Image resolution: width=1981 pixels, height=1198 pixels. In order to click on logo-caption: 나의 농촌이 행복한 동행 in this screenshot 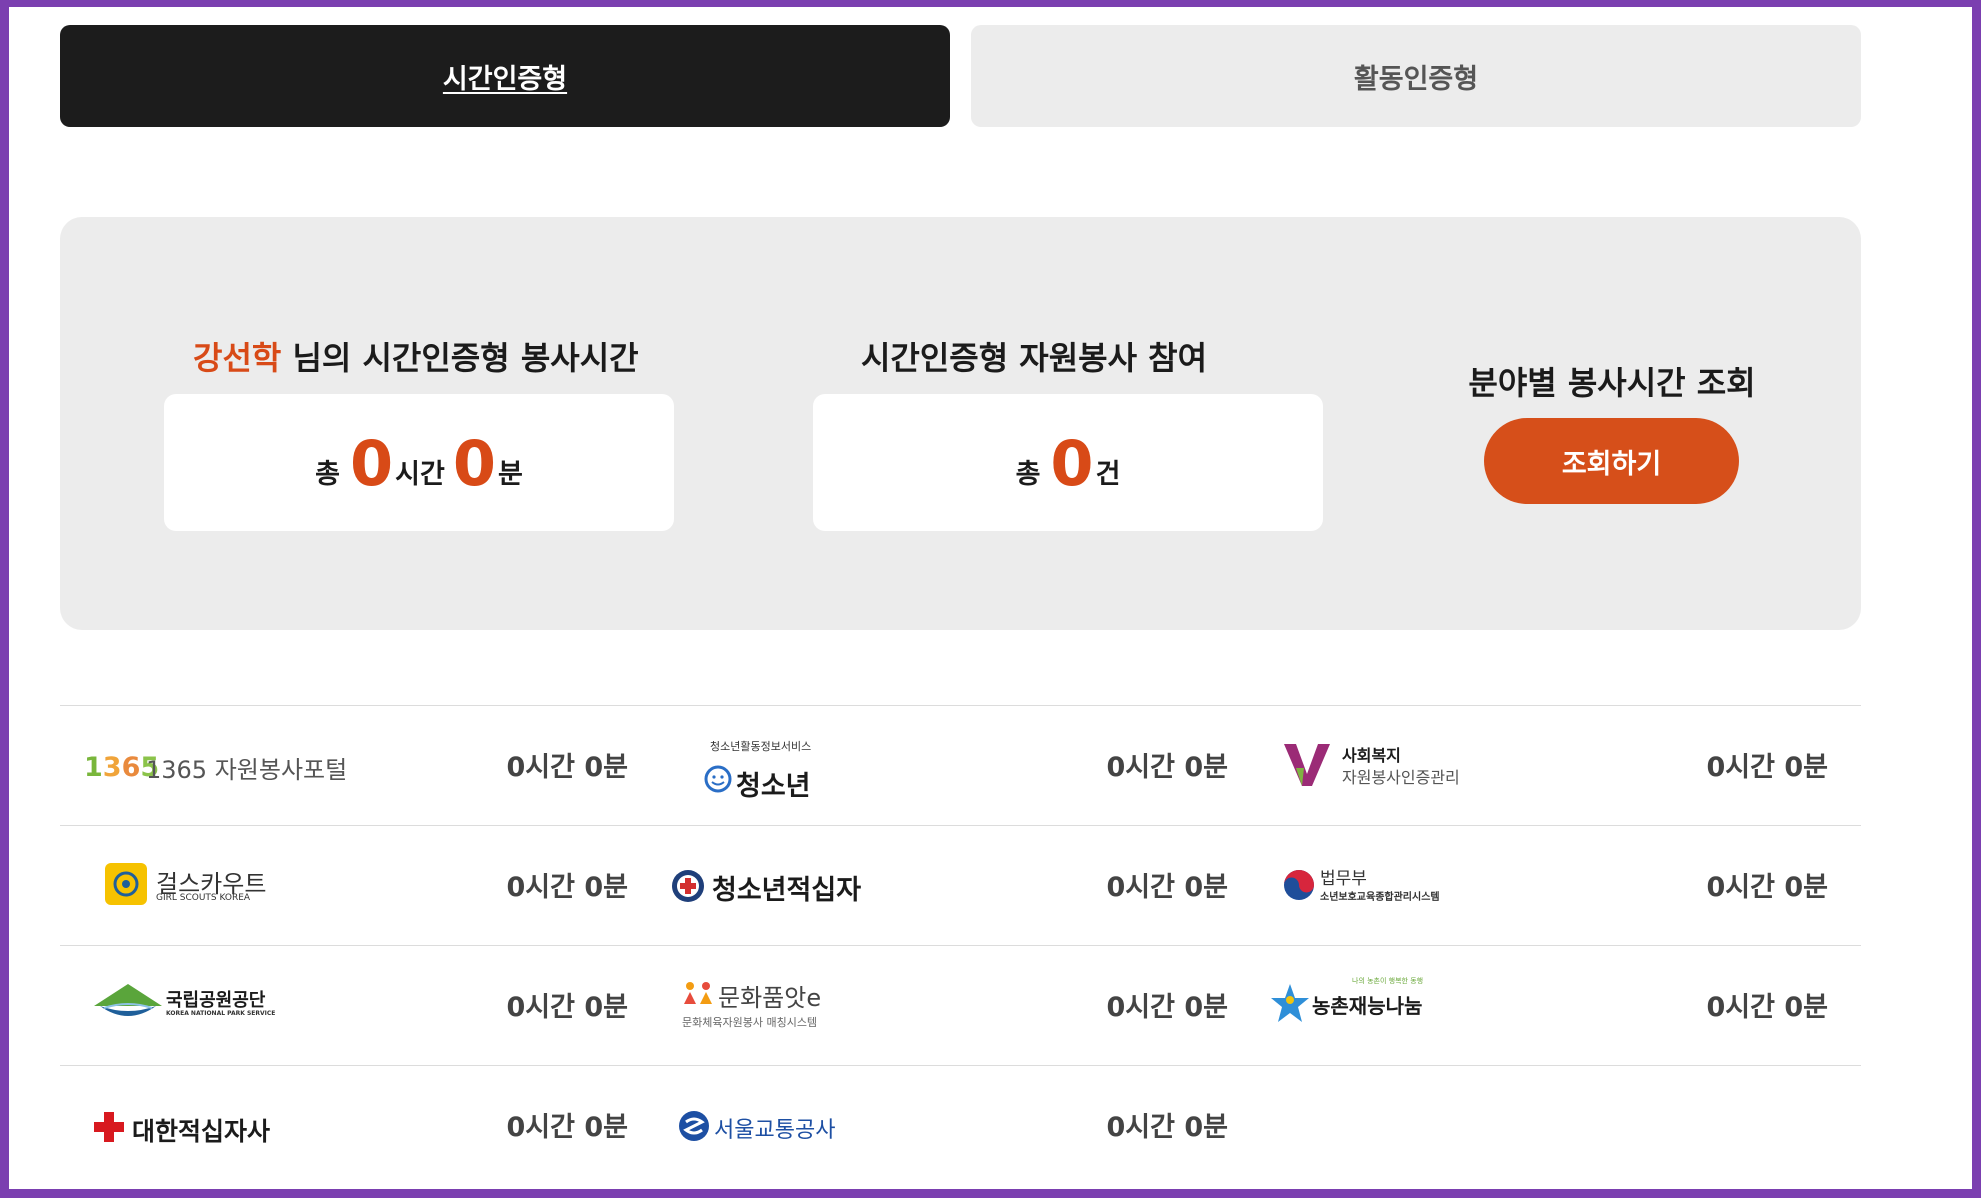, I will do `click(1388, 981)`.